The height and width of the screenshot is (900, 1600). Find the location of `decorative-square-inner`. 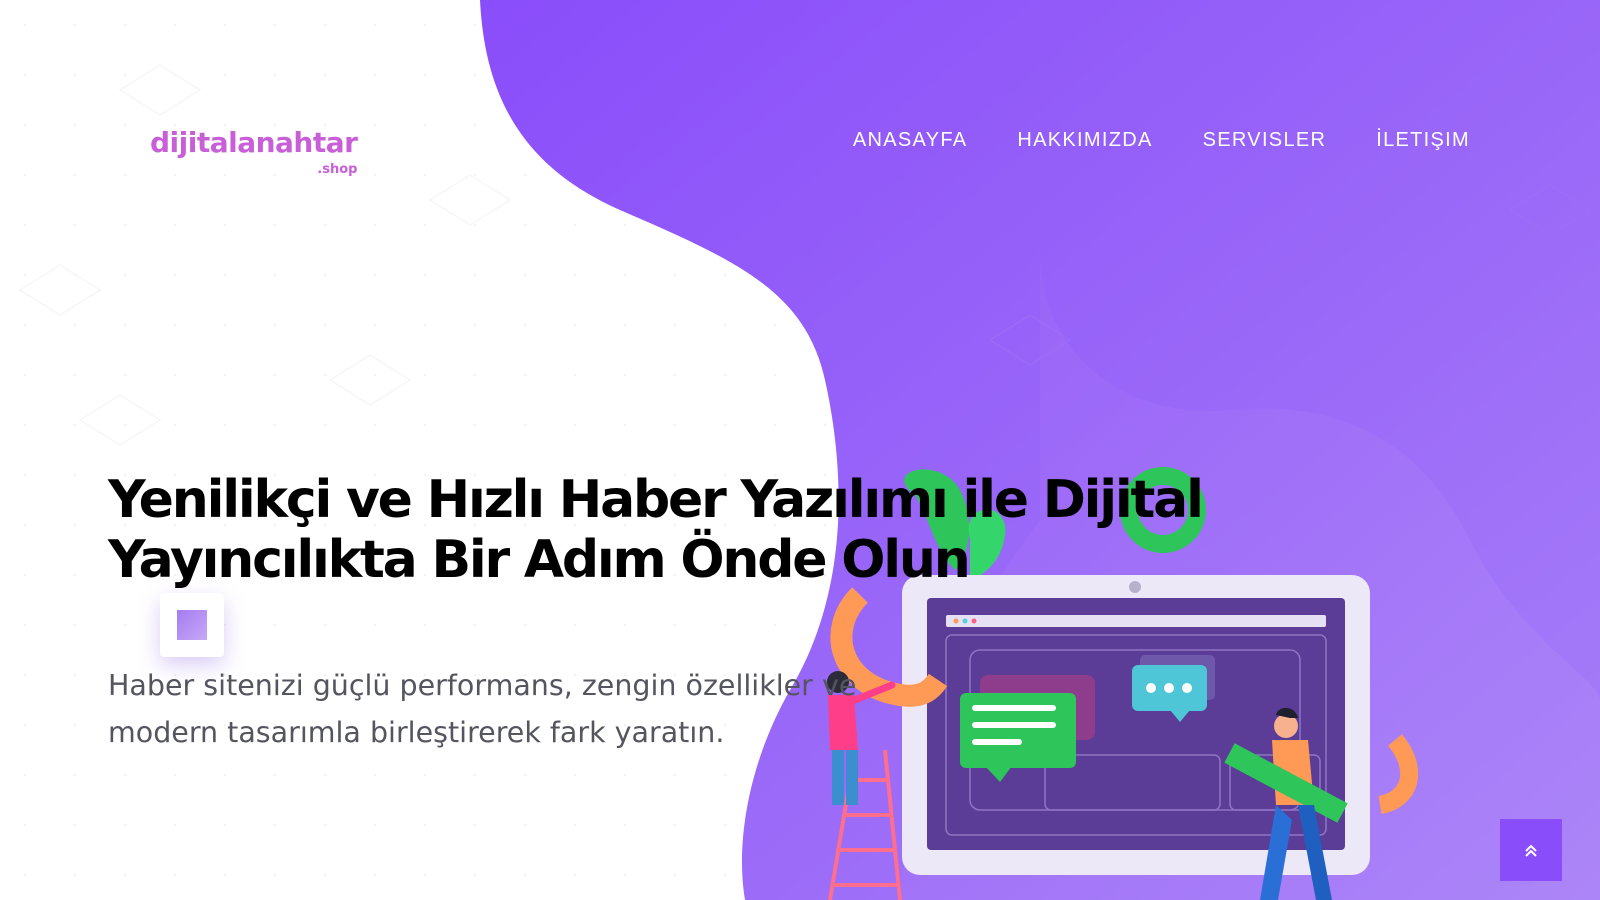

decorative-square-inner is located at coordinates (192, 625).